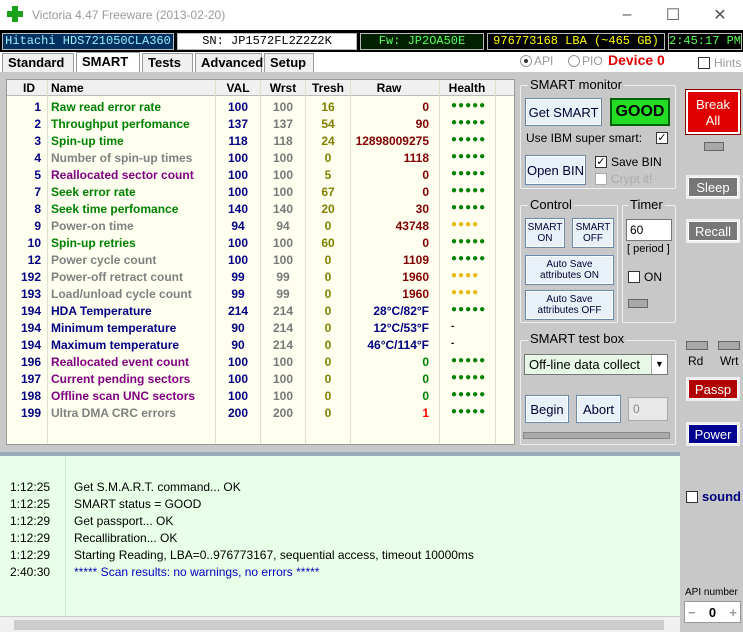  What do you see at coordinates (30, 396) in the screenshot?
I see `attr-id: 198` at bounding box center [30, 396].